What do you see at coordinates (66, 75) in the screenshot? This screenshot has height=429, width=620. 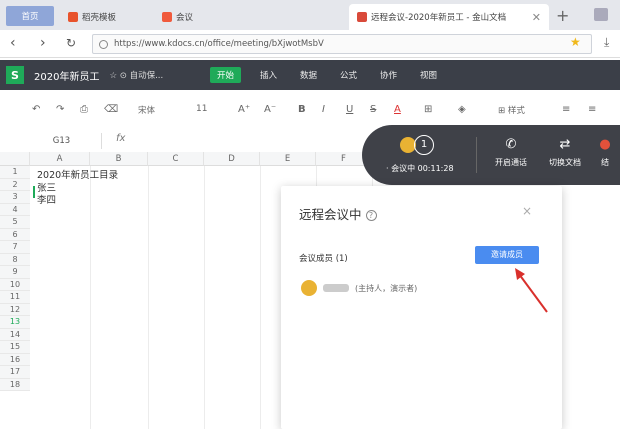 I see `document-title: 2020年新员工` at bounding box center [66, 75].